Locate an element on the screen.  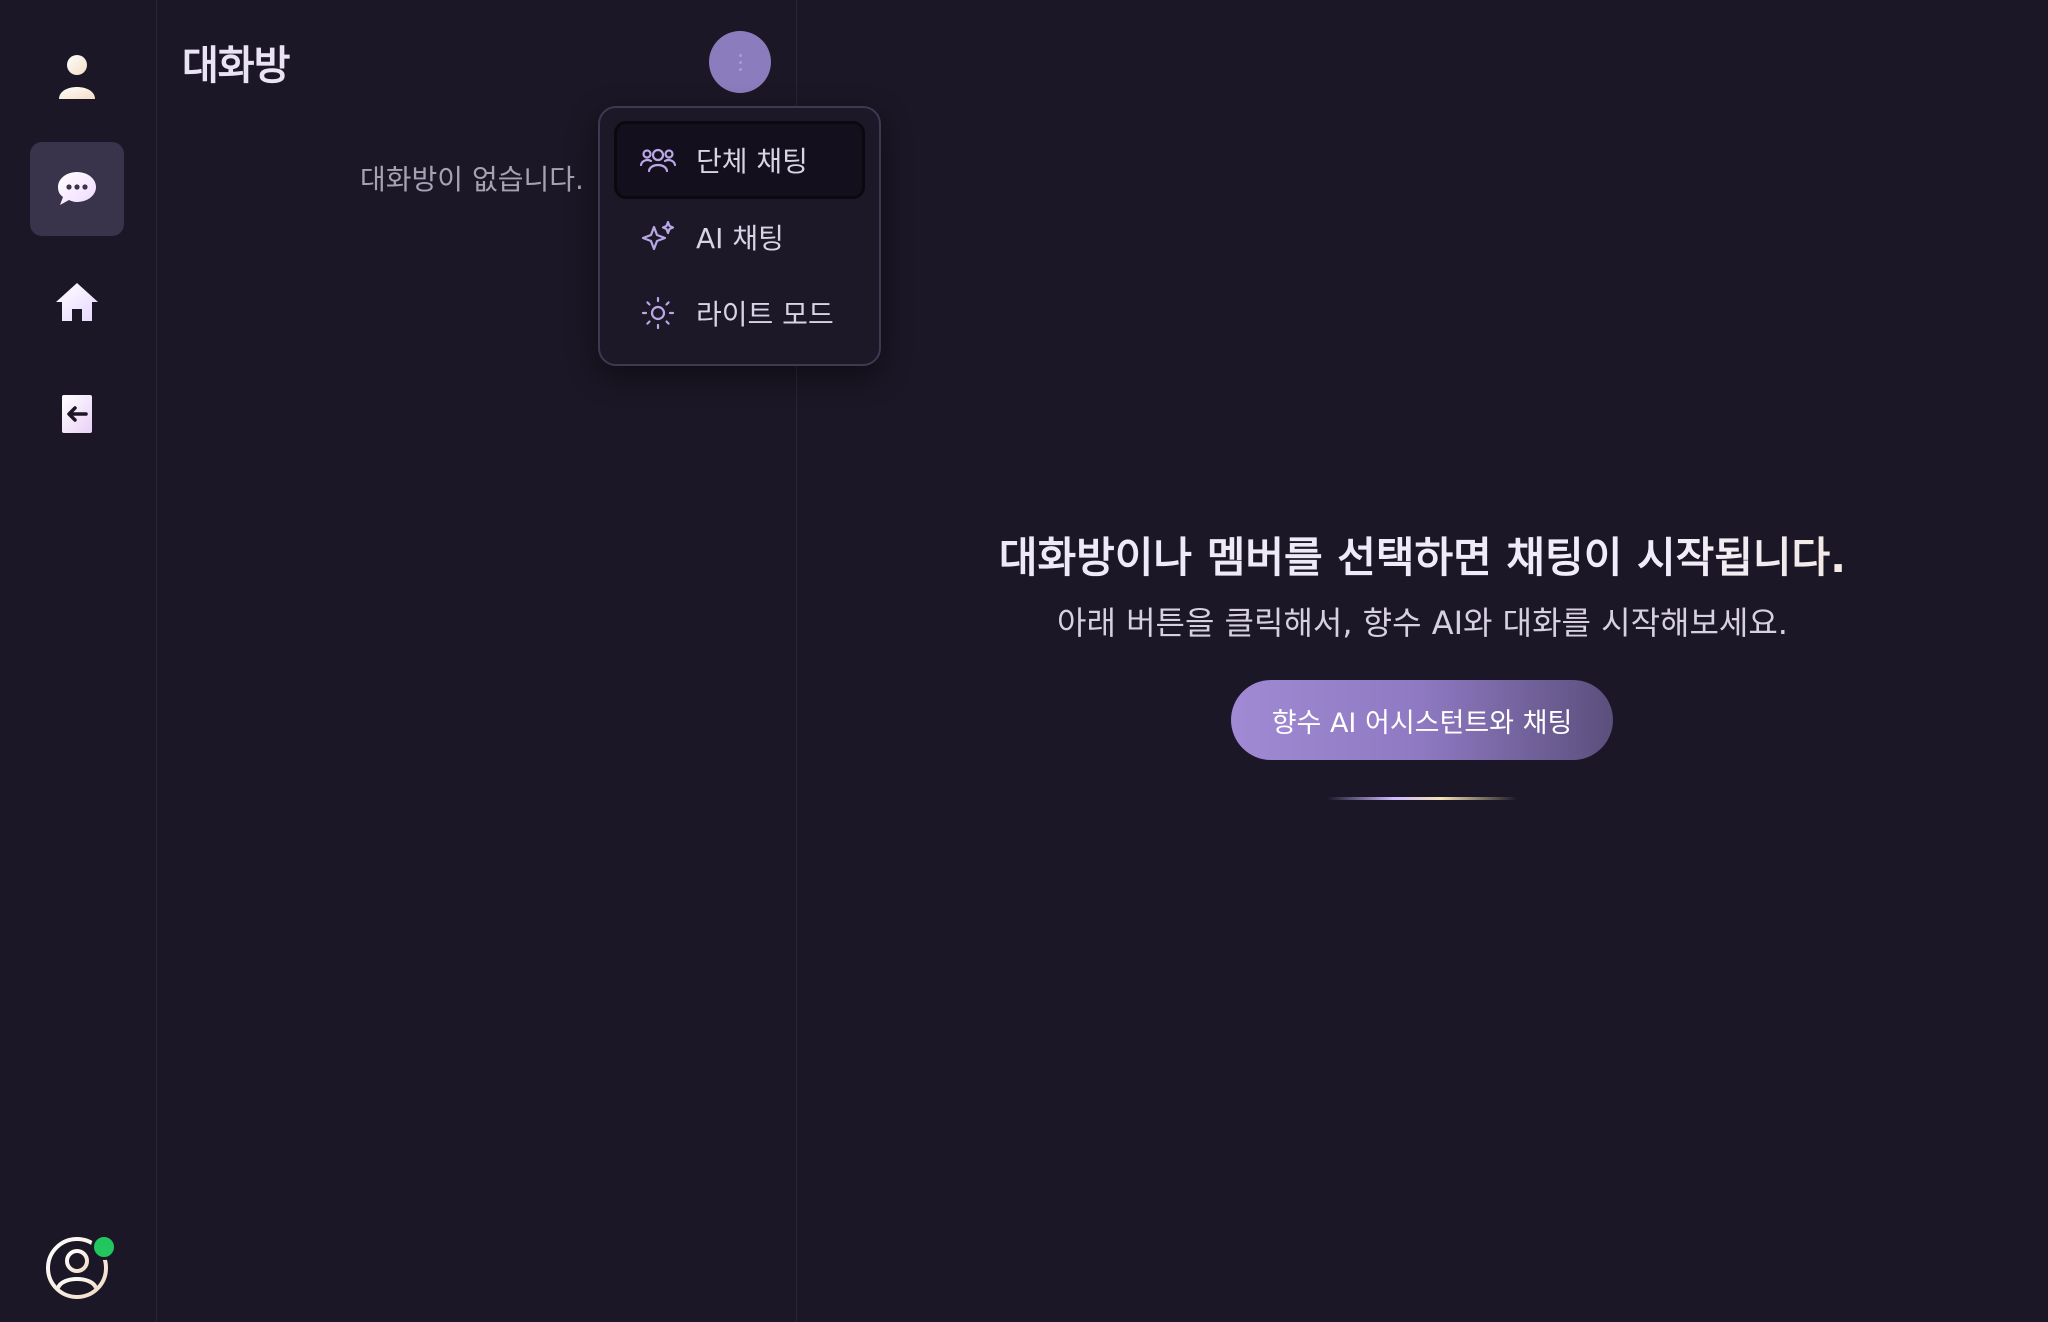
rail-item-logout is located at coordinates (77, 414).